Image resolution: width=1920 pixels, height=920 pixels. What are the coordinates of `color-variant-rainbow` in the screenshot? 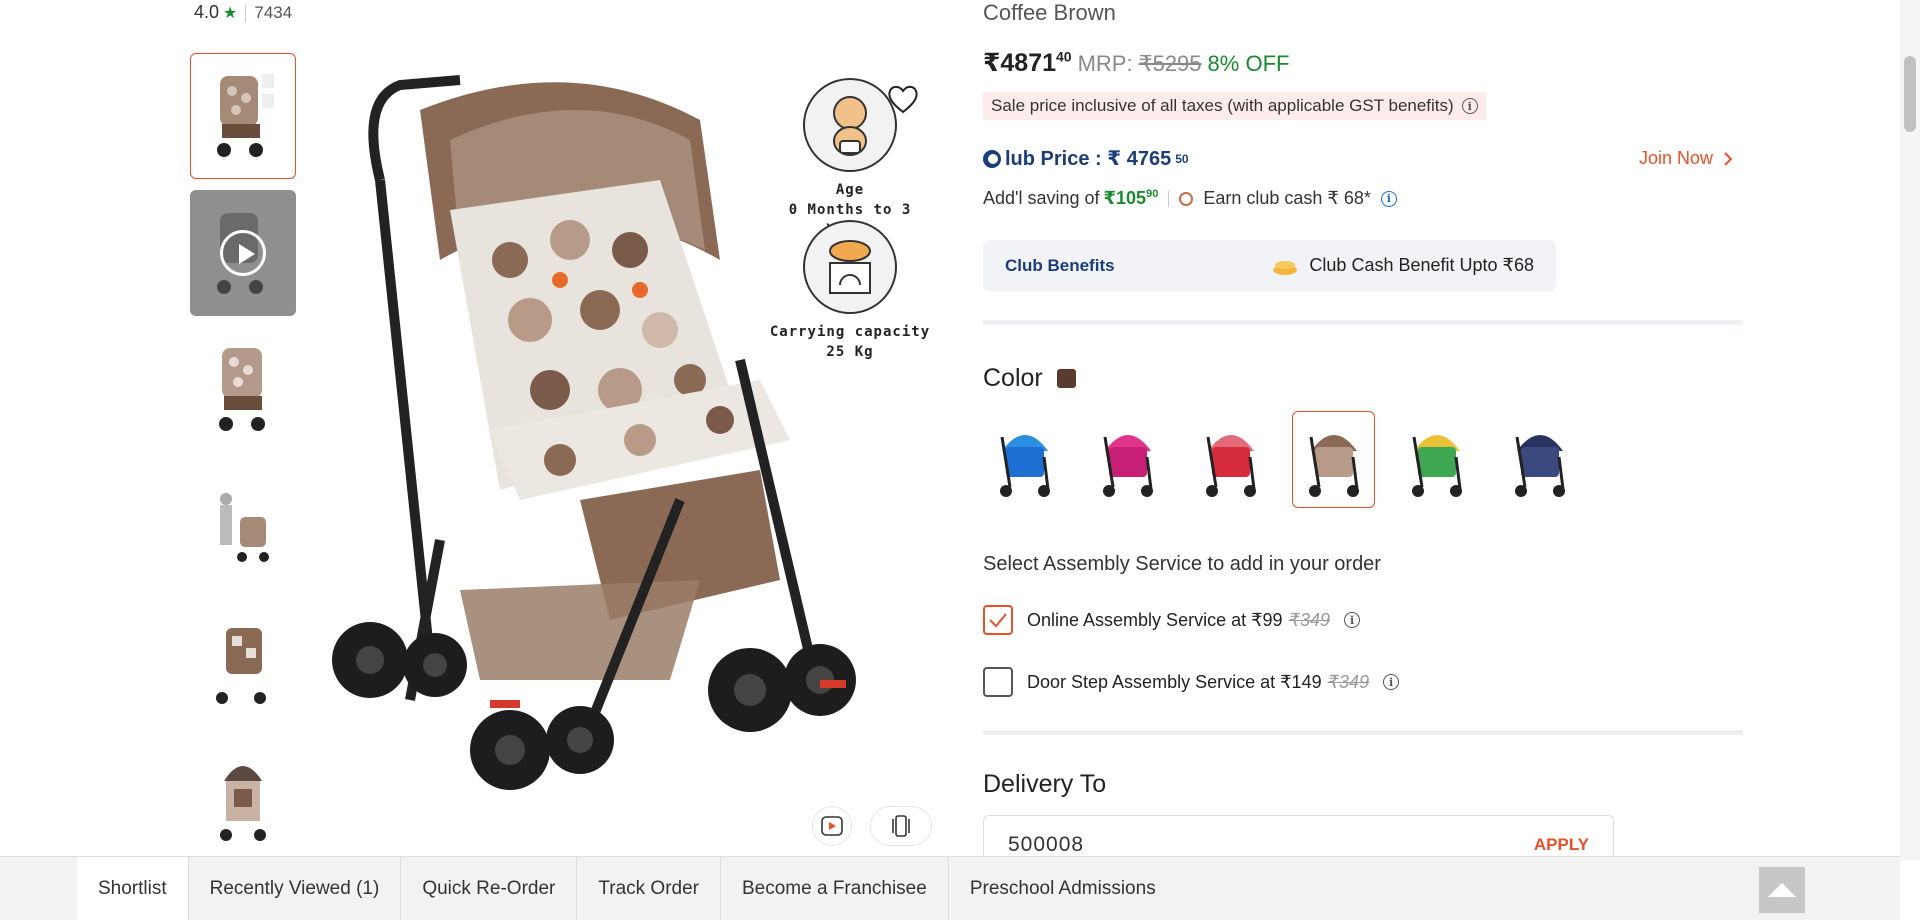 It's located at (1436, 459).